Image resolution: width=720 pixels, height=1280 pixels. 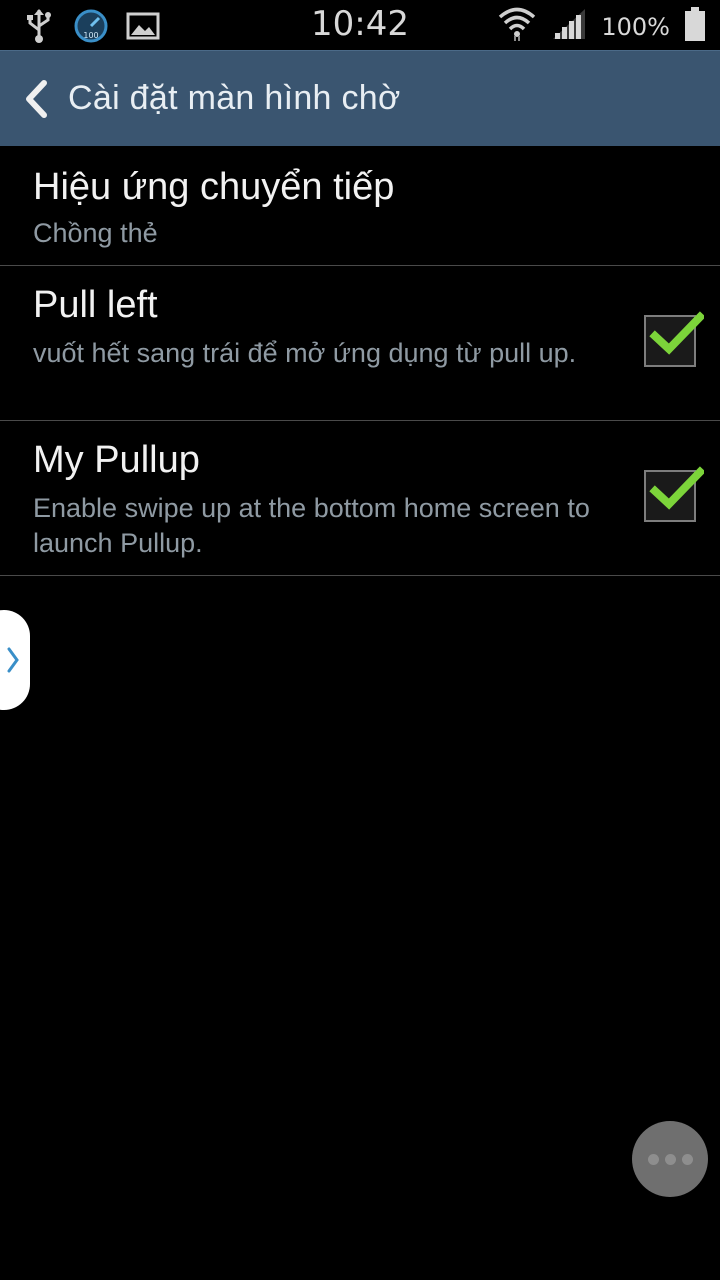 I want to click on pull-left-checkbox, so click(x=674, y=339).